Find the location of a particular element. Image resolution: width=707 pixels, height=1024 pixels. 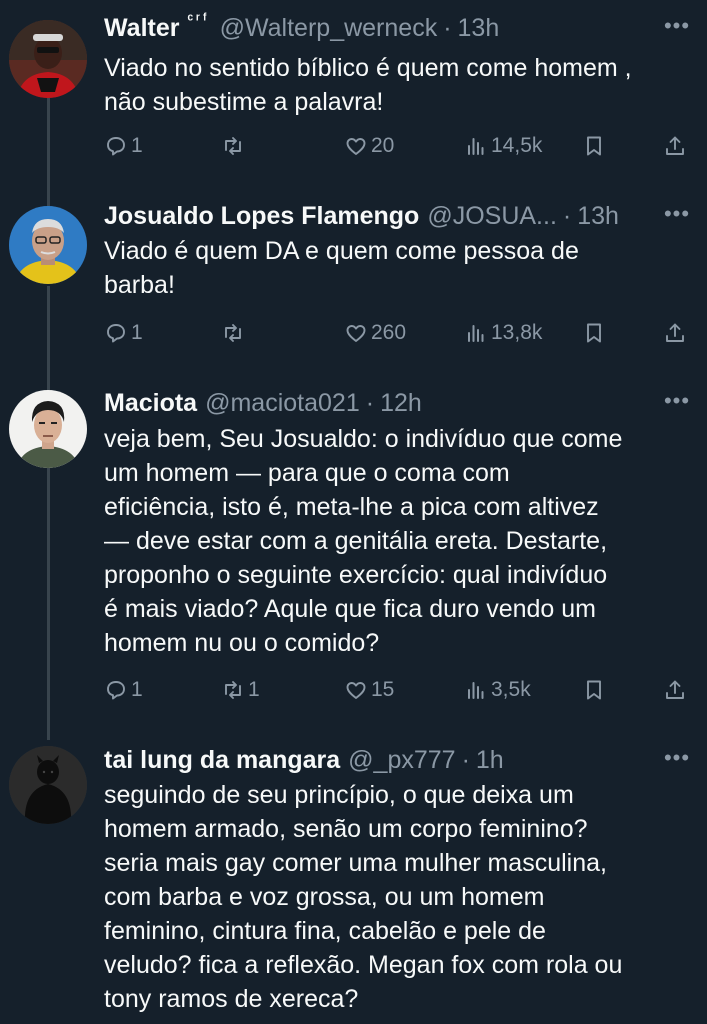

view-count: 13,8k is located at coordinates (517, 332).